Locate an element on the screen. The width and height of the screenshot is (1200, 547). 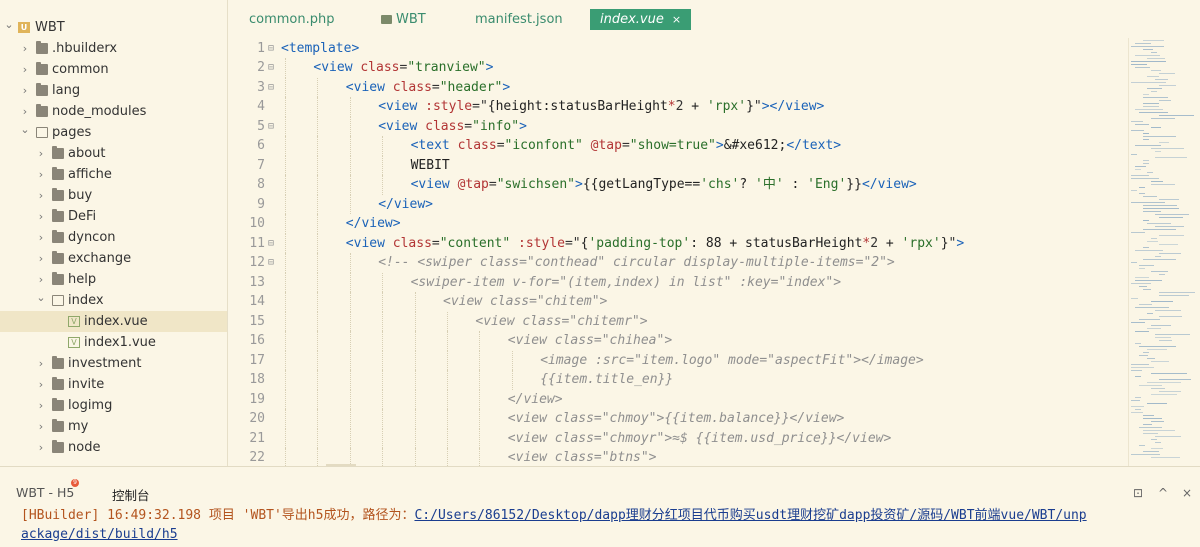
code-line: 18 {{item.title_en}} is located at coordinates (679, 380).